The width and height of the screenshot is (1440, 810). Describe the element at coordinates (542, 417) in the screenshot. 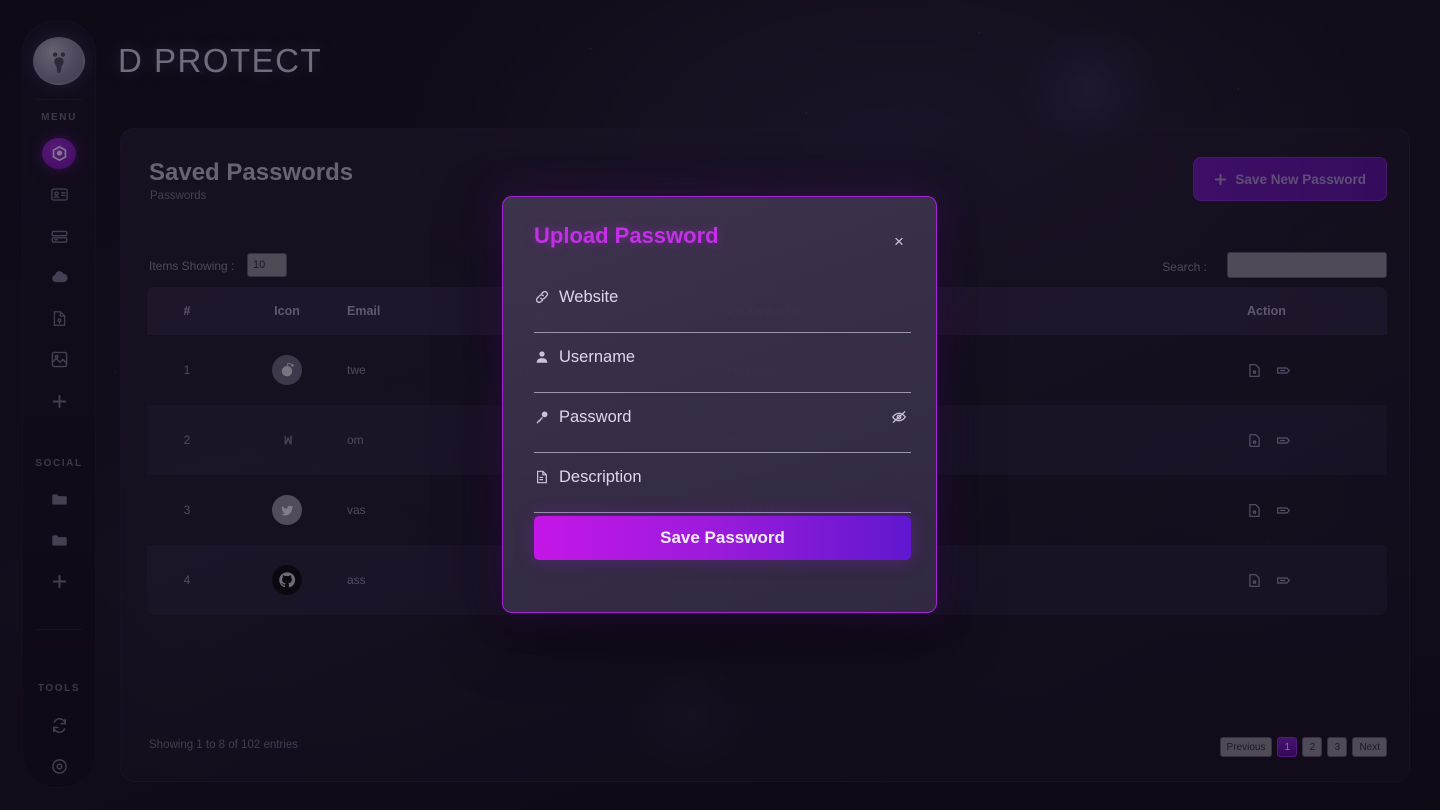

I see `key-icon` at that location.